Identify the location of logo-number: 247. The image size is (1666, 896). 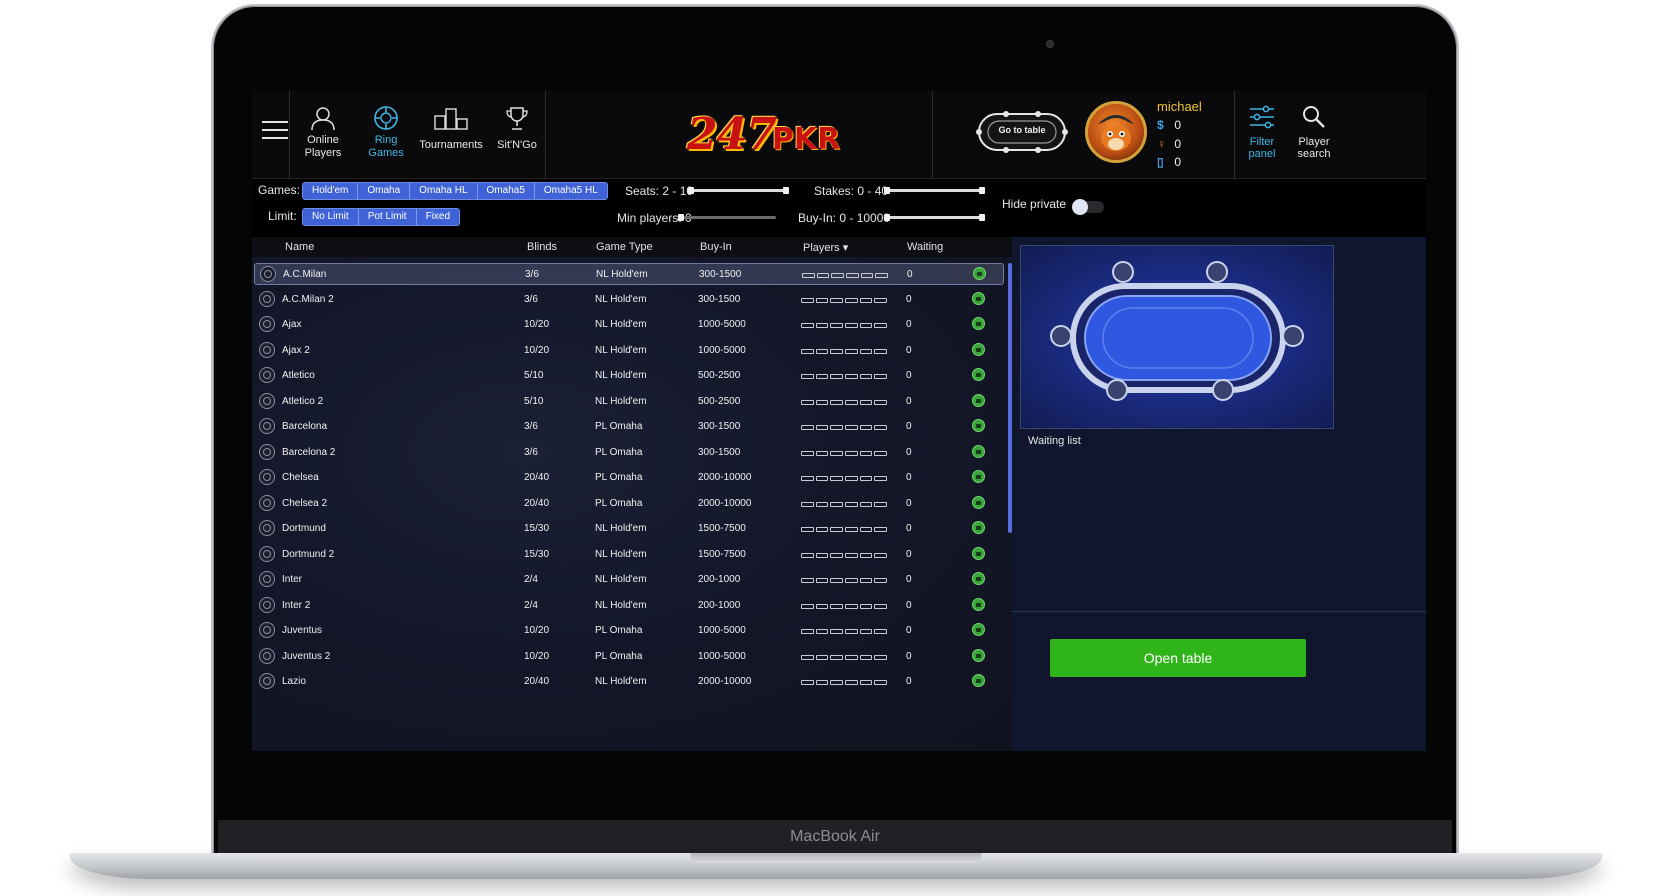
(732, 134).